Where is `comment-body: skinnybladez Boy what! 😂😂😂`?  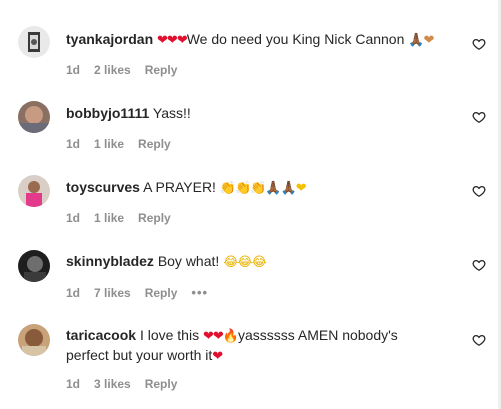
comment-body: skinnybladez Boy what! 😂😂😂 is located at coordinates (265, 262).